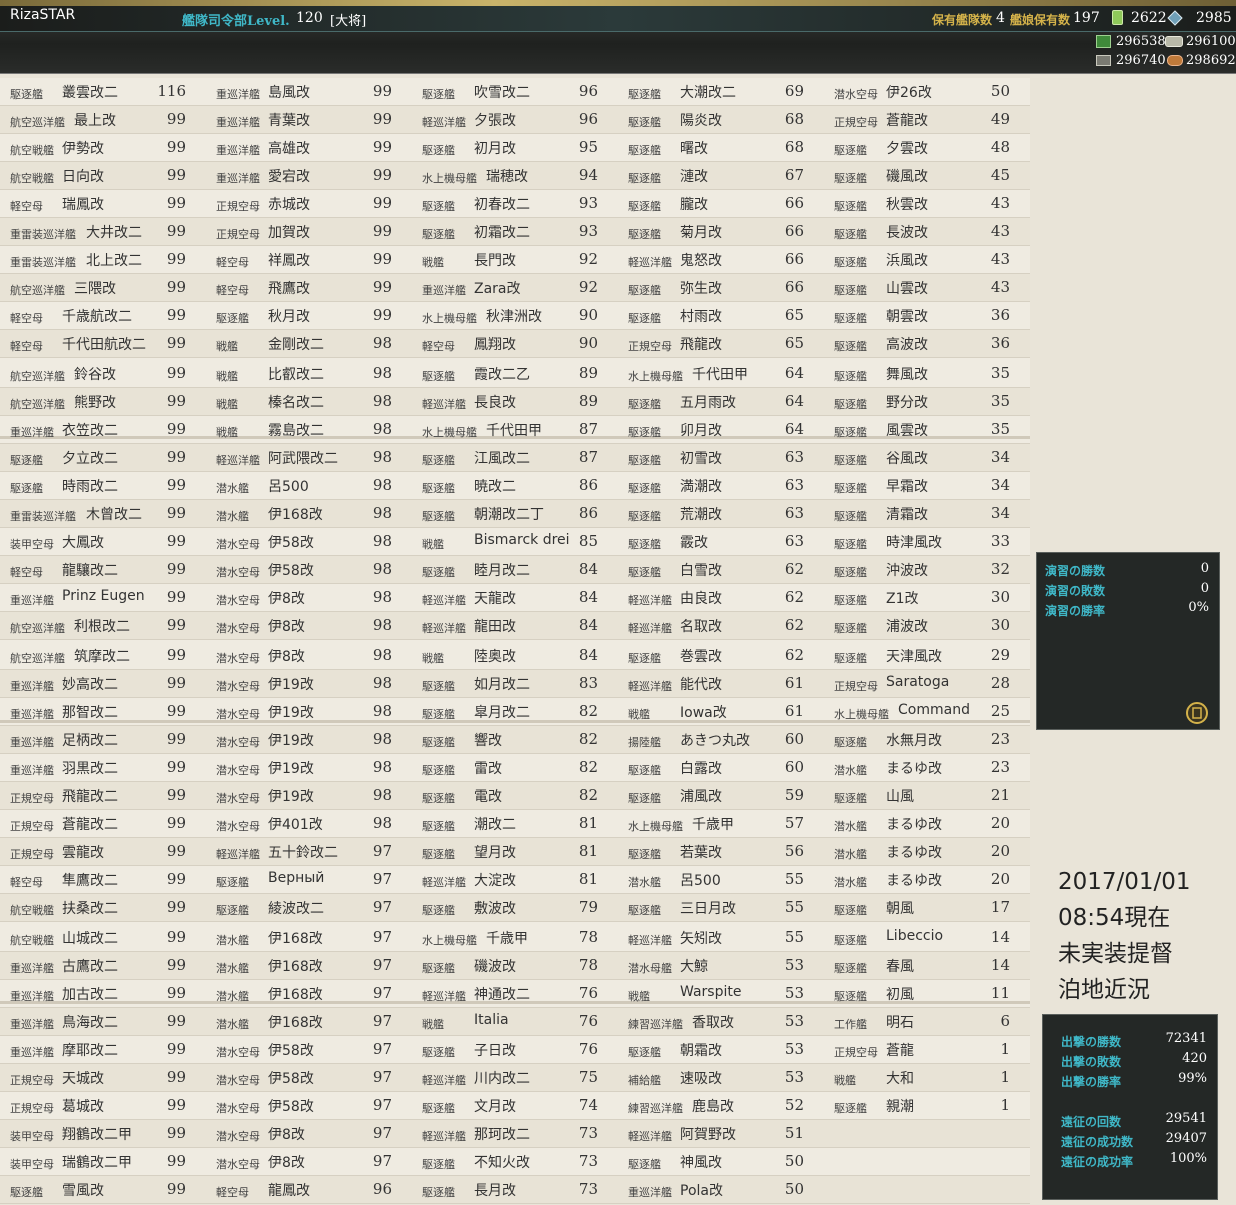  Describe the element at coordinates (309, 1190) in the screenshot. I see `ship-cell: 軽空母 龍鳳改 96` at that location.